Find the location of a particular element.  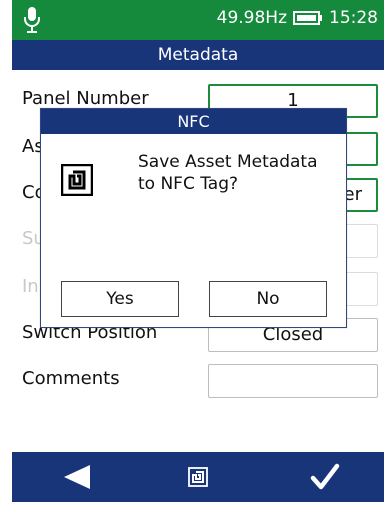

status-readouts: 49.98Hz 15:28 is located at coordinates (297, 18).